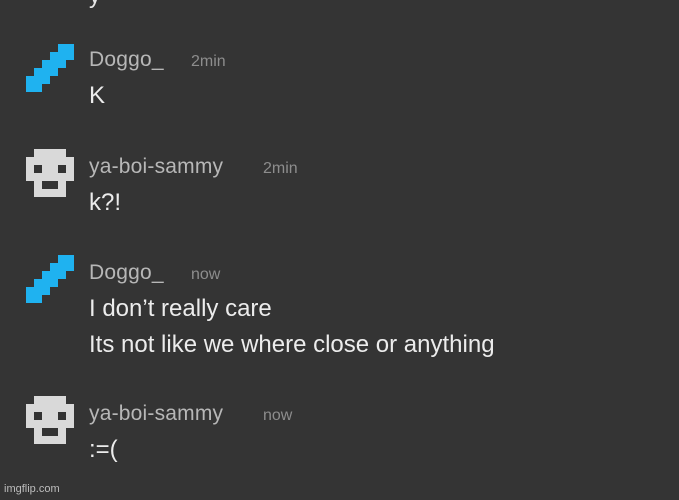  I want to click on partial-message-text: y, so click(95, 4).